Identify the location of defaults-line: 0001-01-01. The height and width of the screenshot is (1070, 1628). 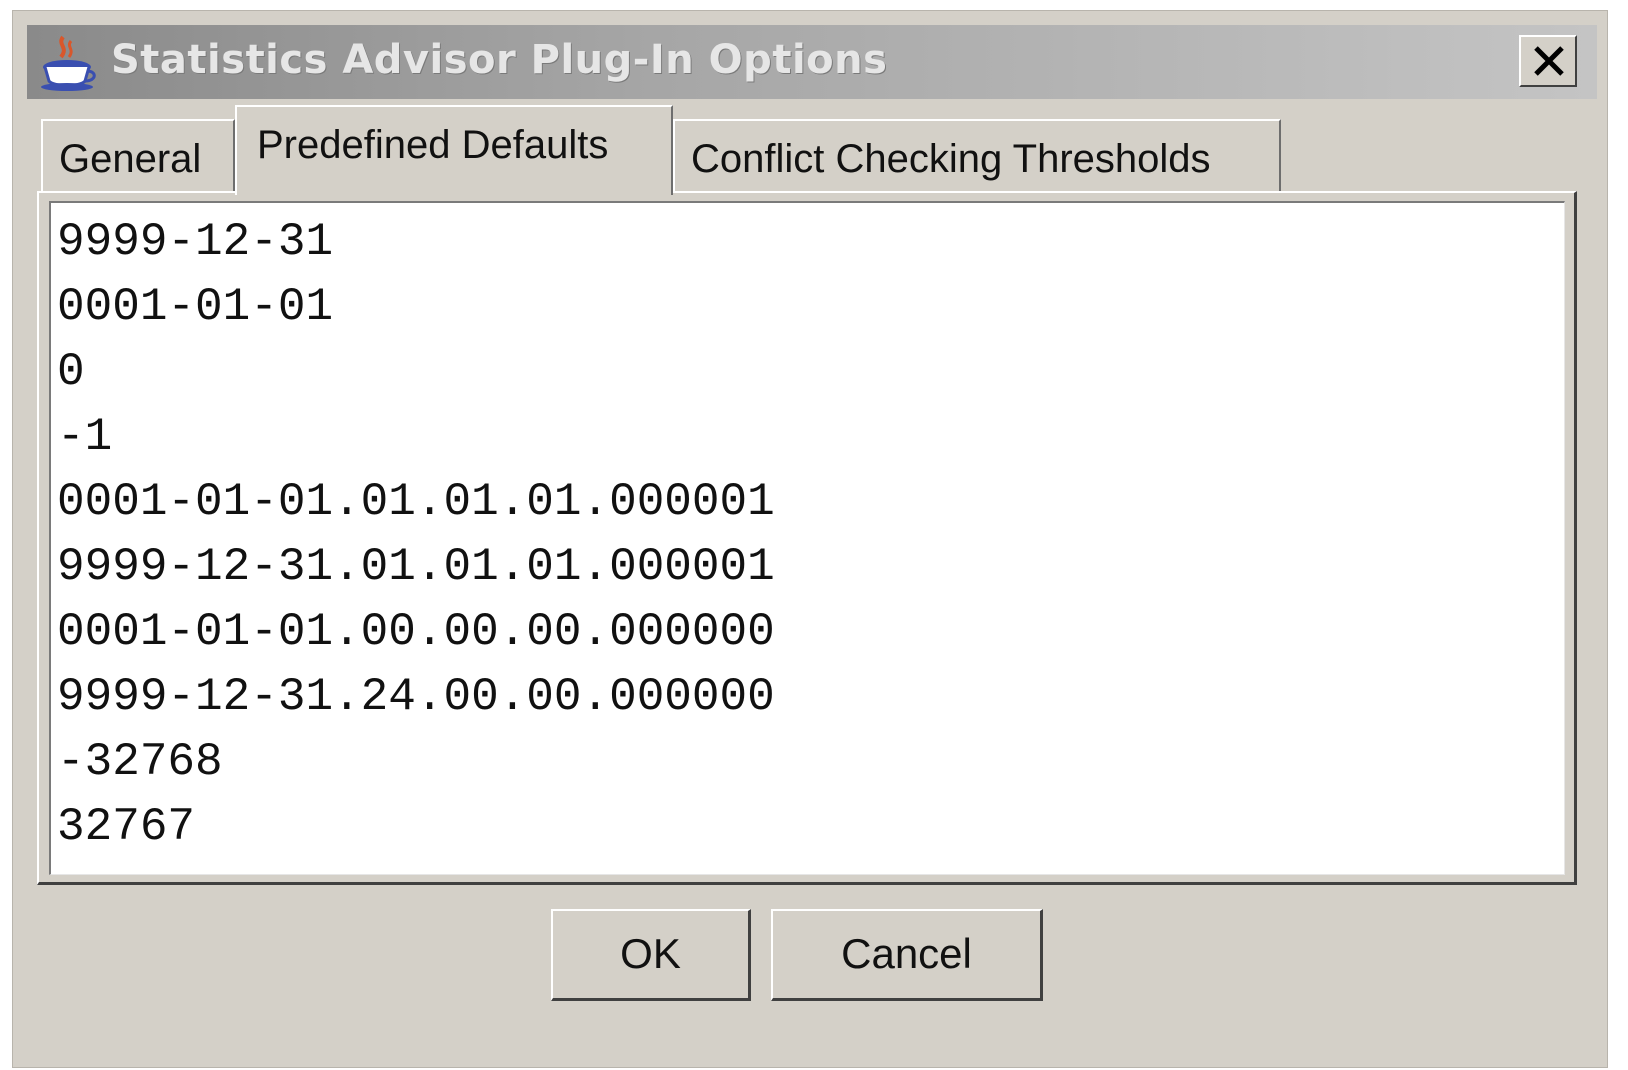
(195, 307).